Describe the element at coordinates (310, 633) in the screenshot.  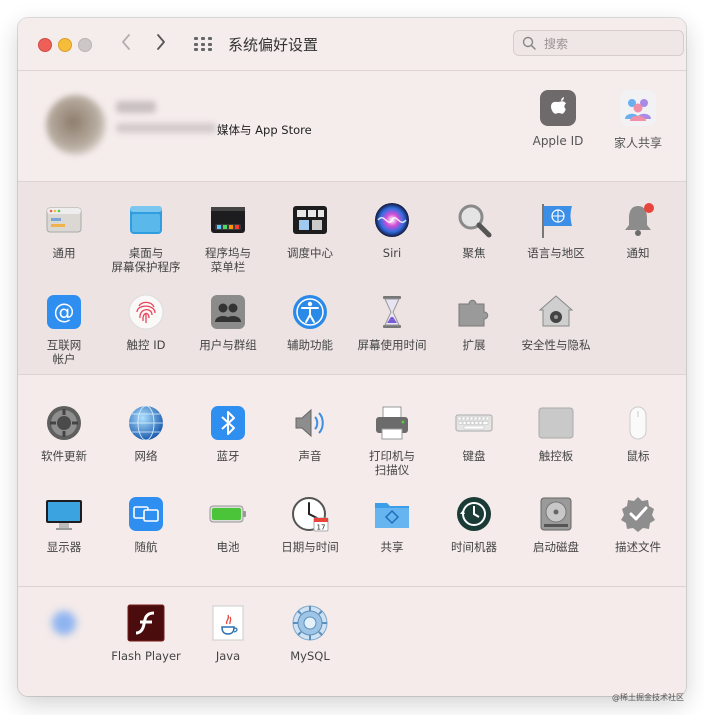
I see `pref-mysql: MySQL` at that location.